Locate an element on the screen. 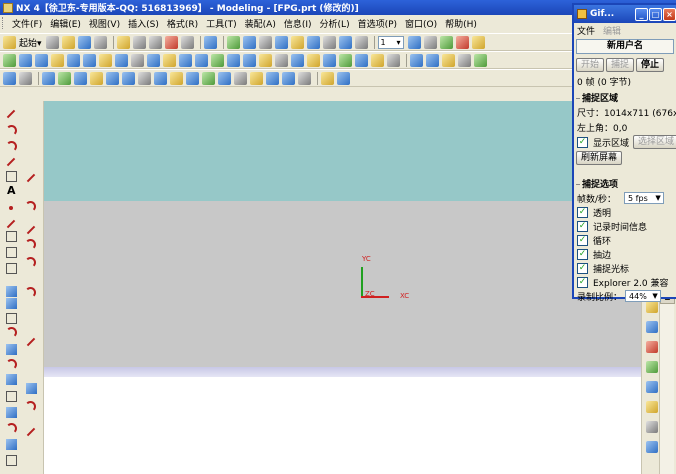 The image size is (676, 474). point-tool-icon is located at coordinates (11, 208).